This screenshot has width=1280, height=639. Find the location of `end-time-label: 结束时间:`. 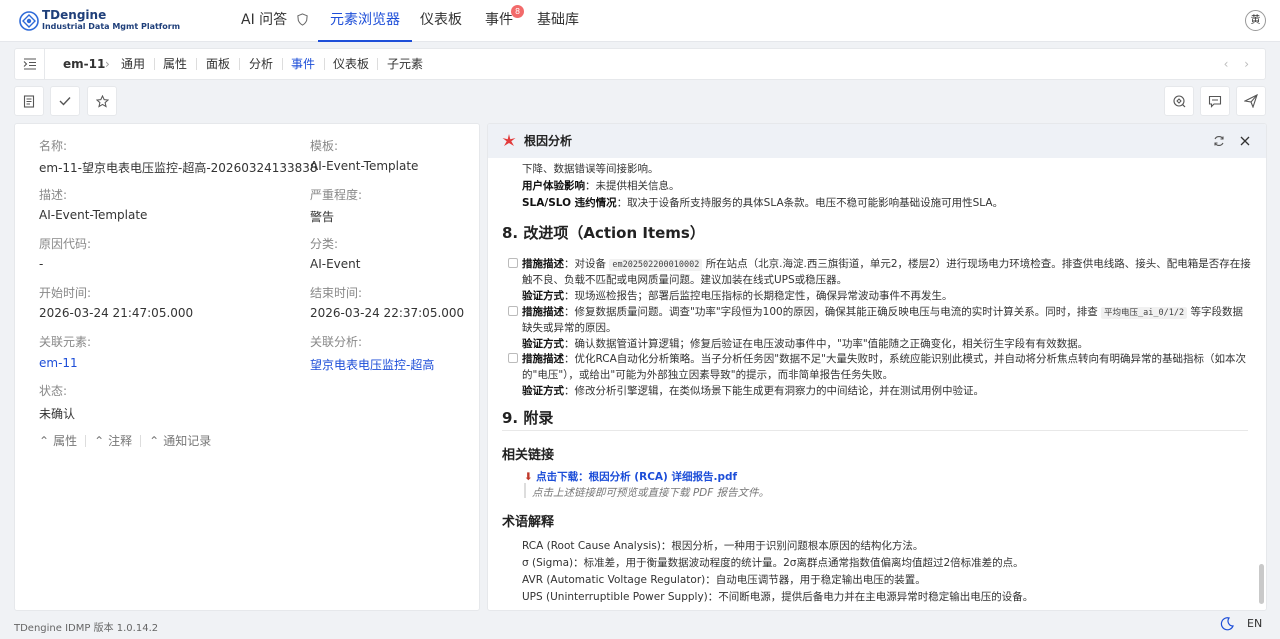

end-time-label: 结束时间: is located at coordinates (336, 293).